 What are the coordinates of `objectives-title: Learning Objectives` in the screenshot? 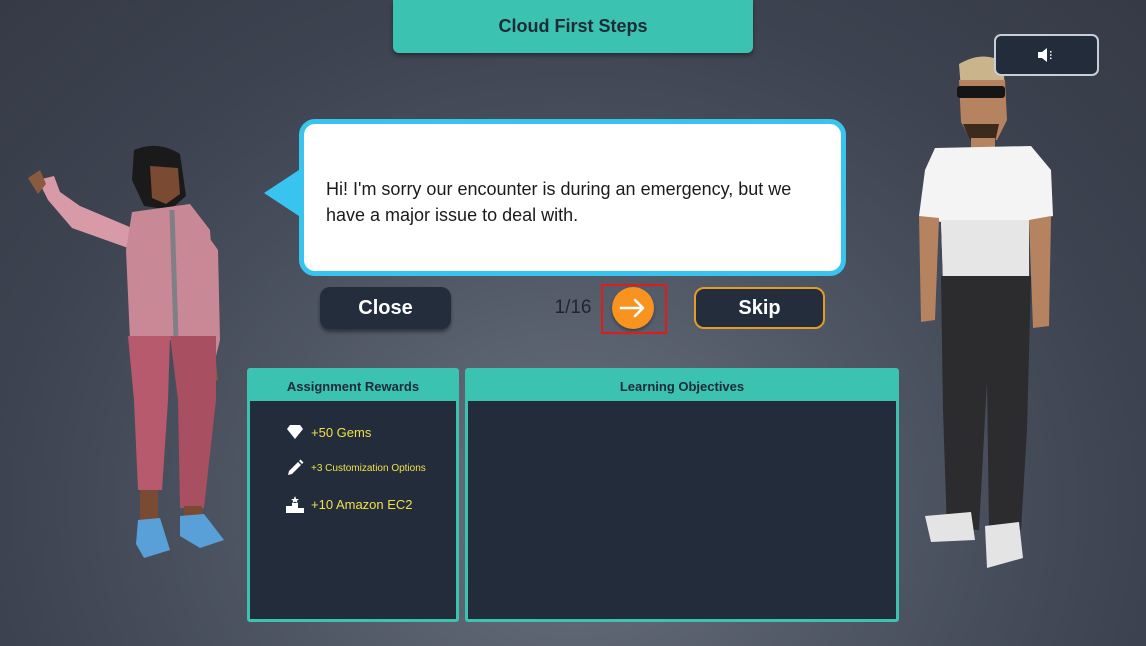 It's located at (682, 386).